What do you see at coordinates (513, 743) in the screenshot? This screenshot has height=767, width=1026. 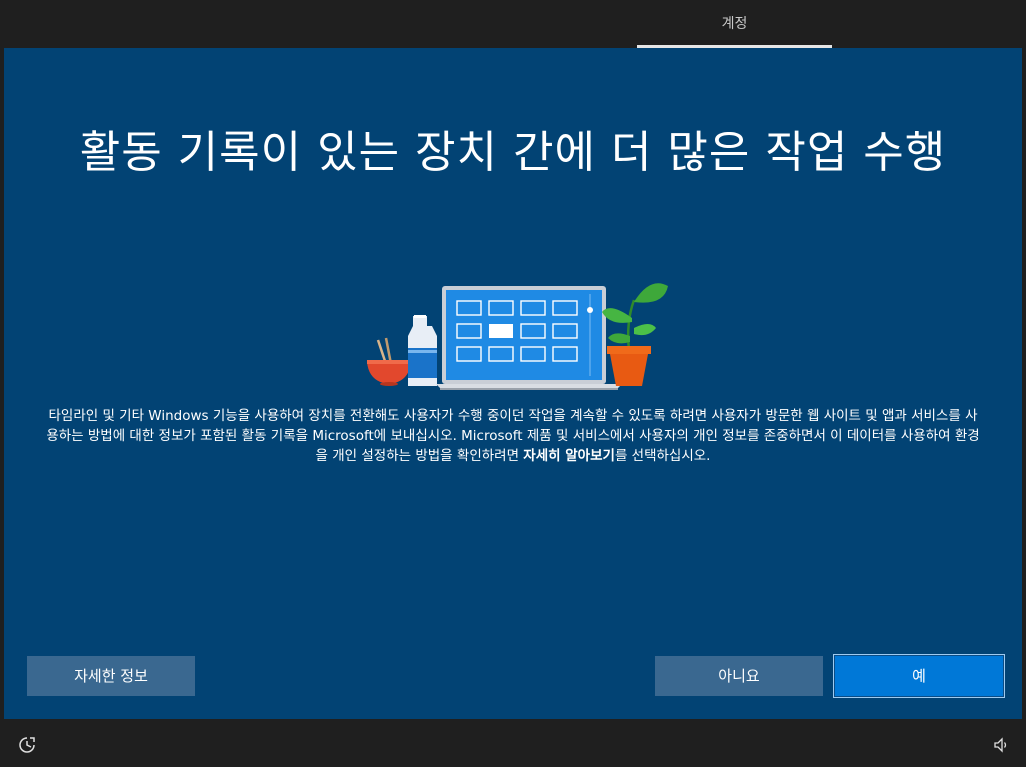 I see `bottom-bar` at bounding box center [513, 743].